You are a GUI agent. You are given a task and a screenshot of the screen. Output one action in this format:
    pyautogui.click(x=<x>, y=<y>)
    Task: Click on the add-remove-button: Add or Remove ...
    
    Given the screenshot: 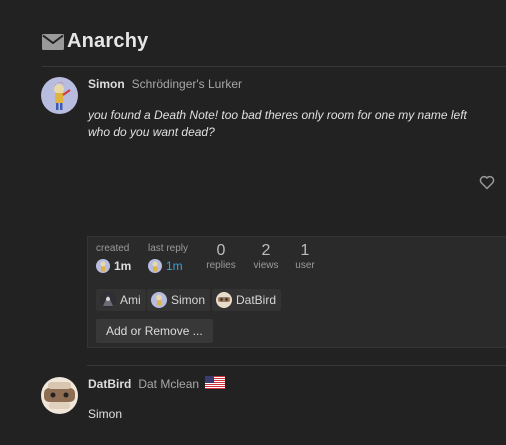 What is the action you would take?
    pyautogui.click(x=154, y=331)
    